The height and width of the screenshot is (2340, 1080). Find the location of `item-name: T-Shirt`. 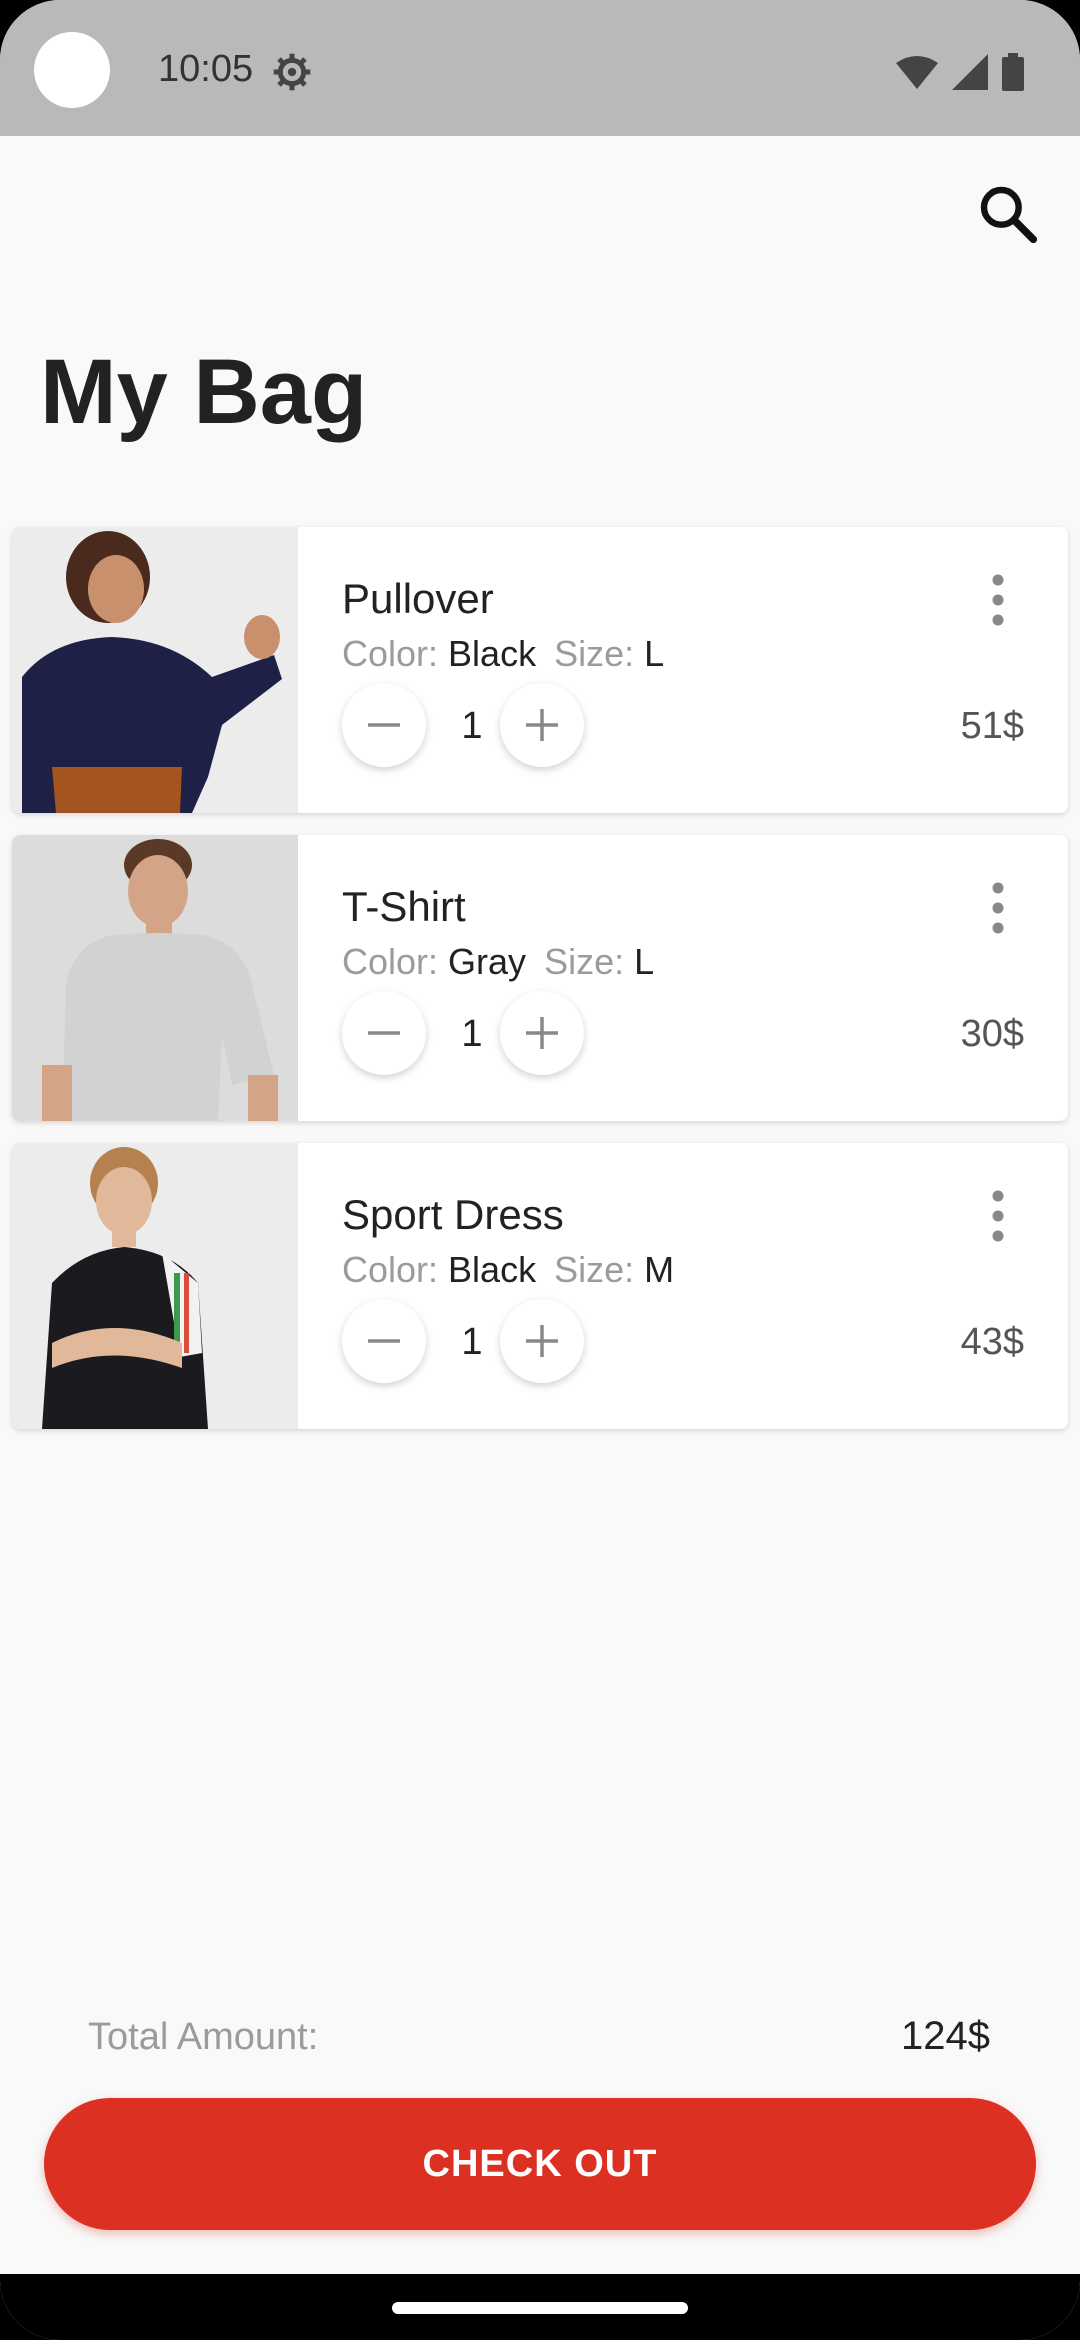

item-name: T-Shirt is located at coordinates (404, 906).